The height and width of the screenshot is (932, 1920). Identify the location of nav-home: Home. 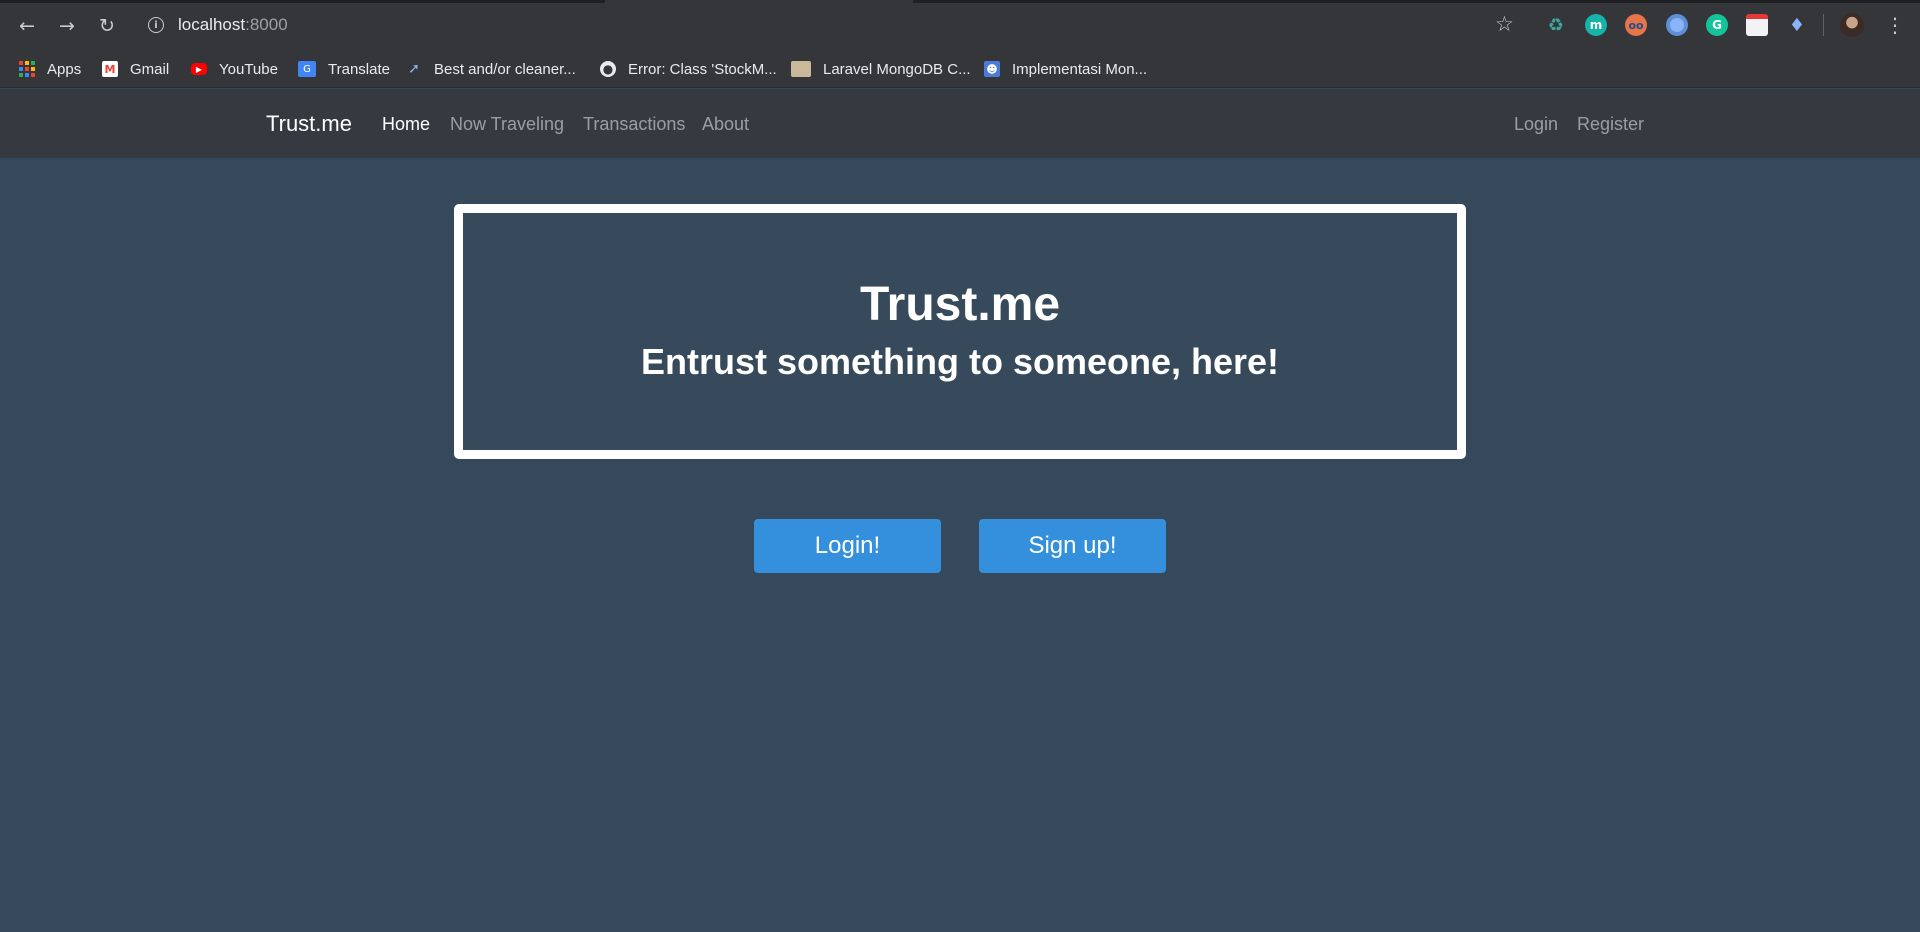
(406, 124).